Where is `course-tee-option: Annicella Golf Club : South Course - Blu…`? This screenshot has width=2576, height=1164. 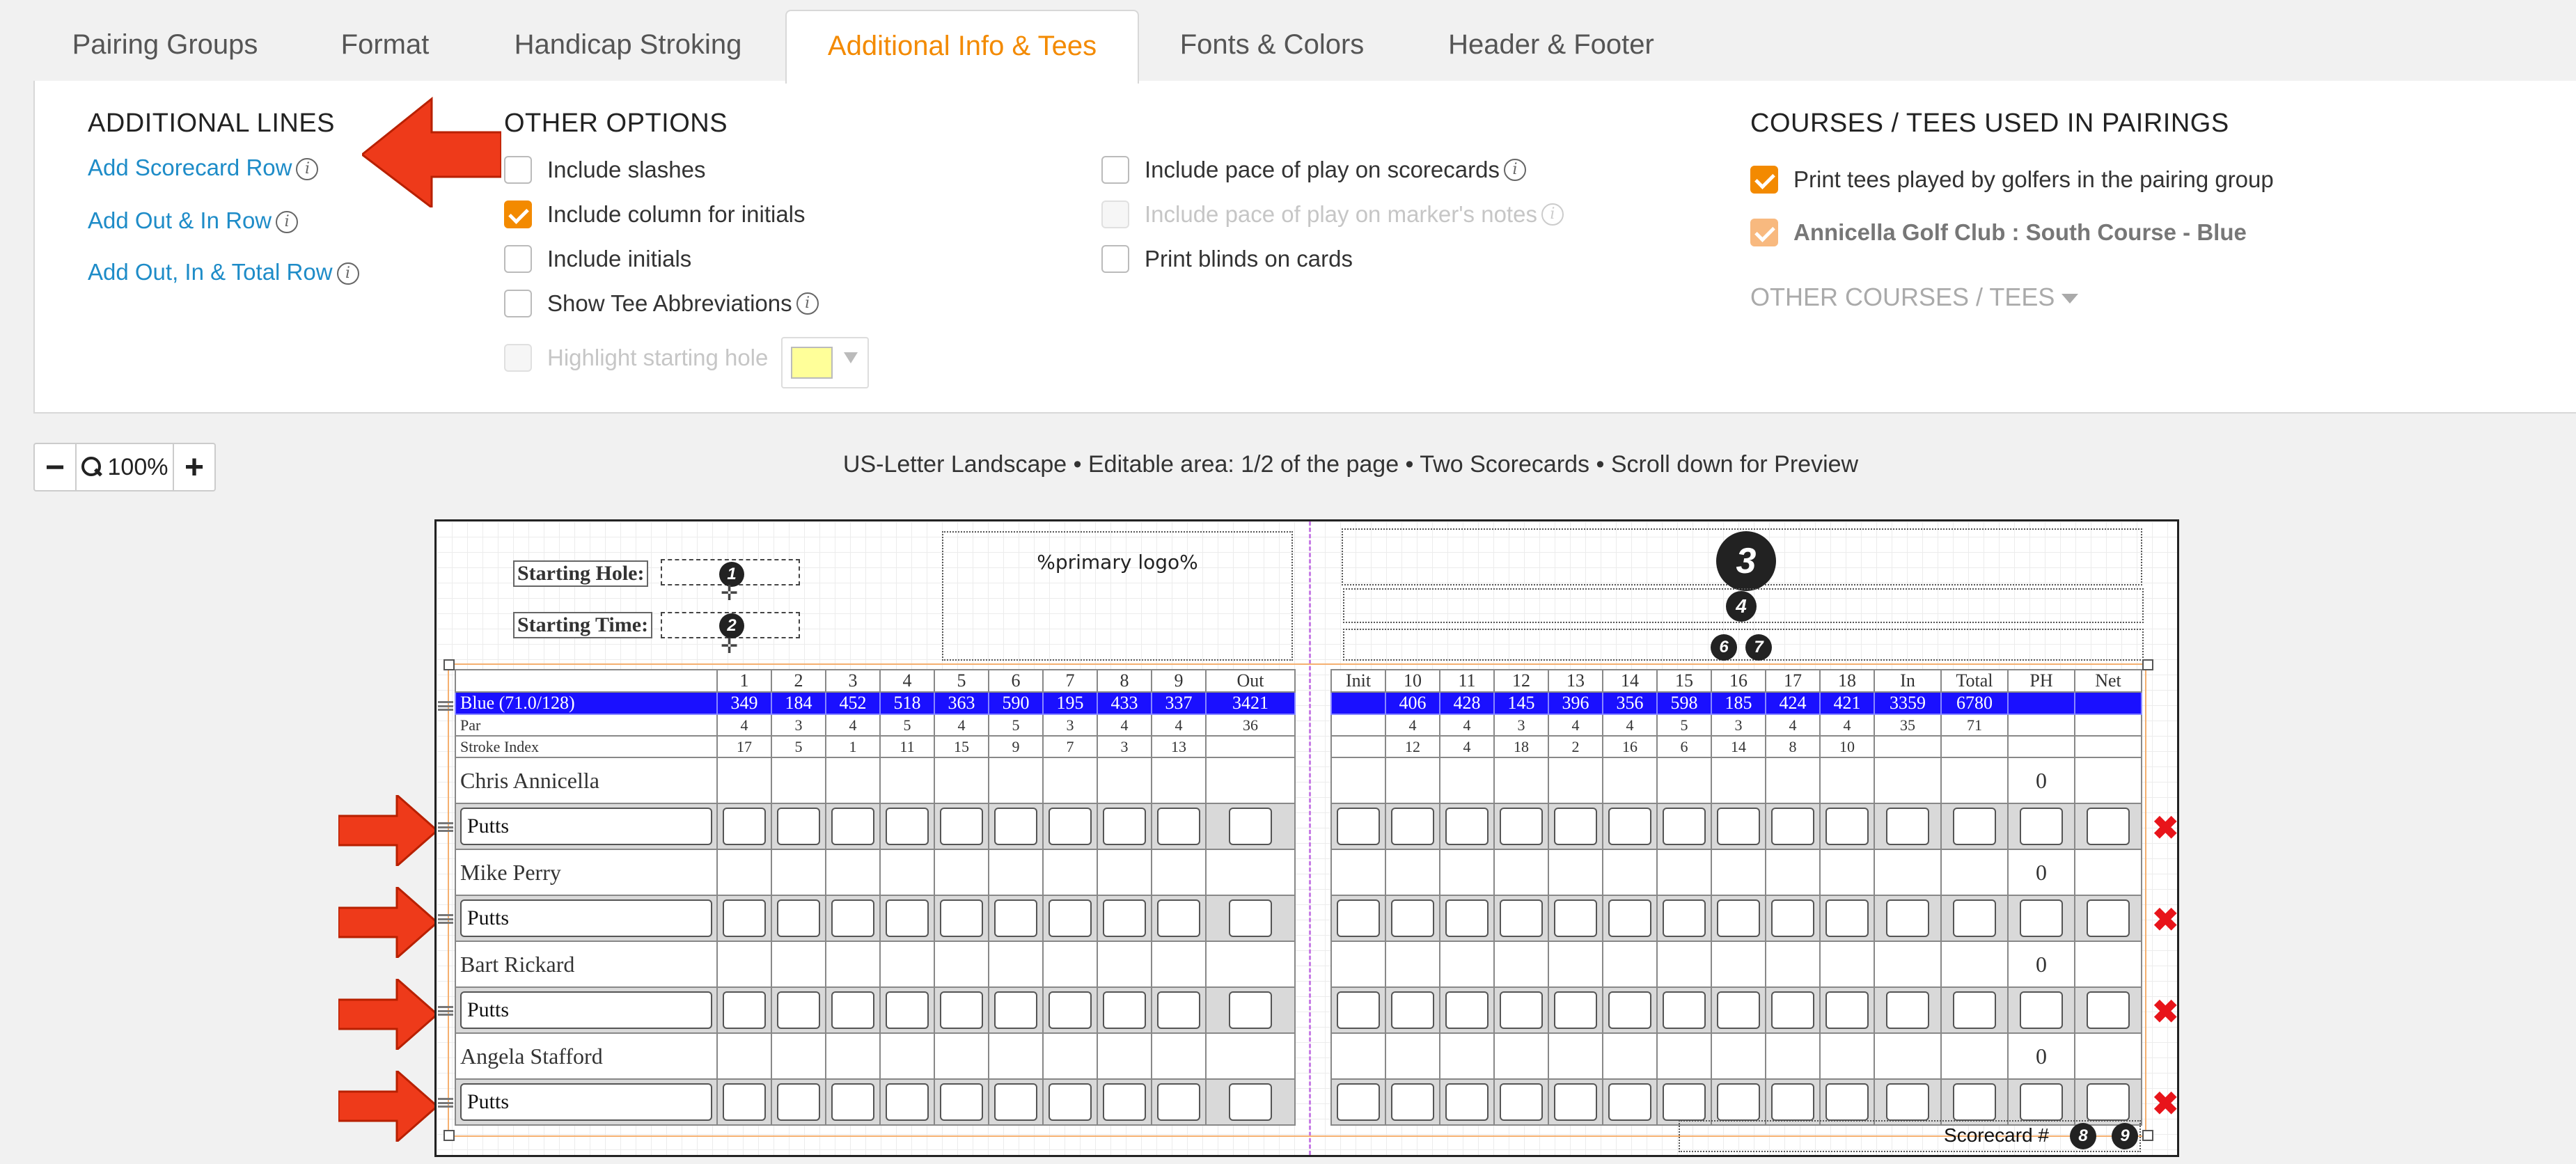
course-tee-option: Annicella Golf Club : South Course - Blu… is located at coordinates (1998, 232).